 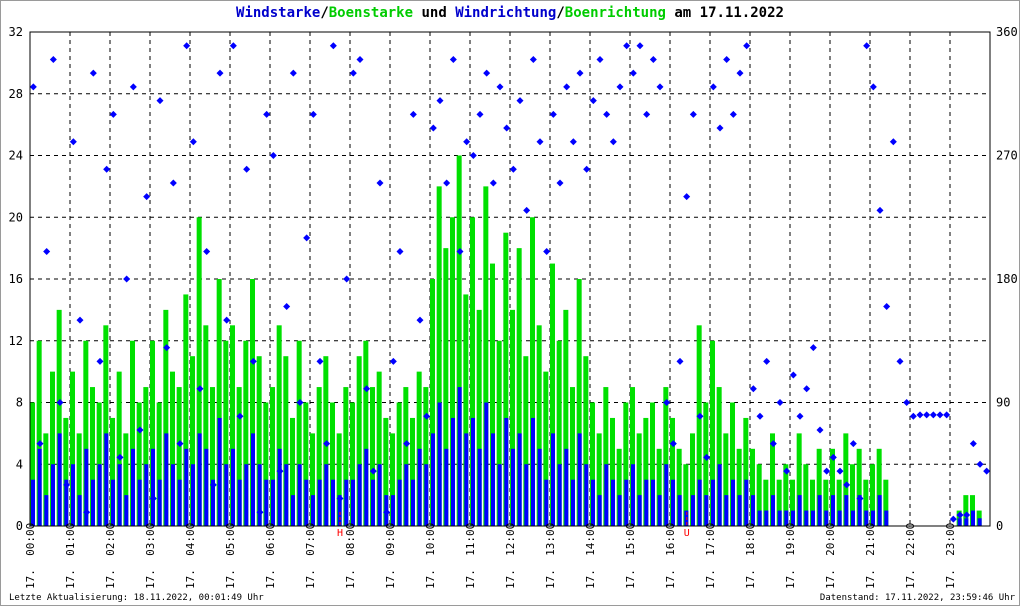 I want to click on y-left-tick-label: 28, so click(x=16, y=94).